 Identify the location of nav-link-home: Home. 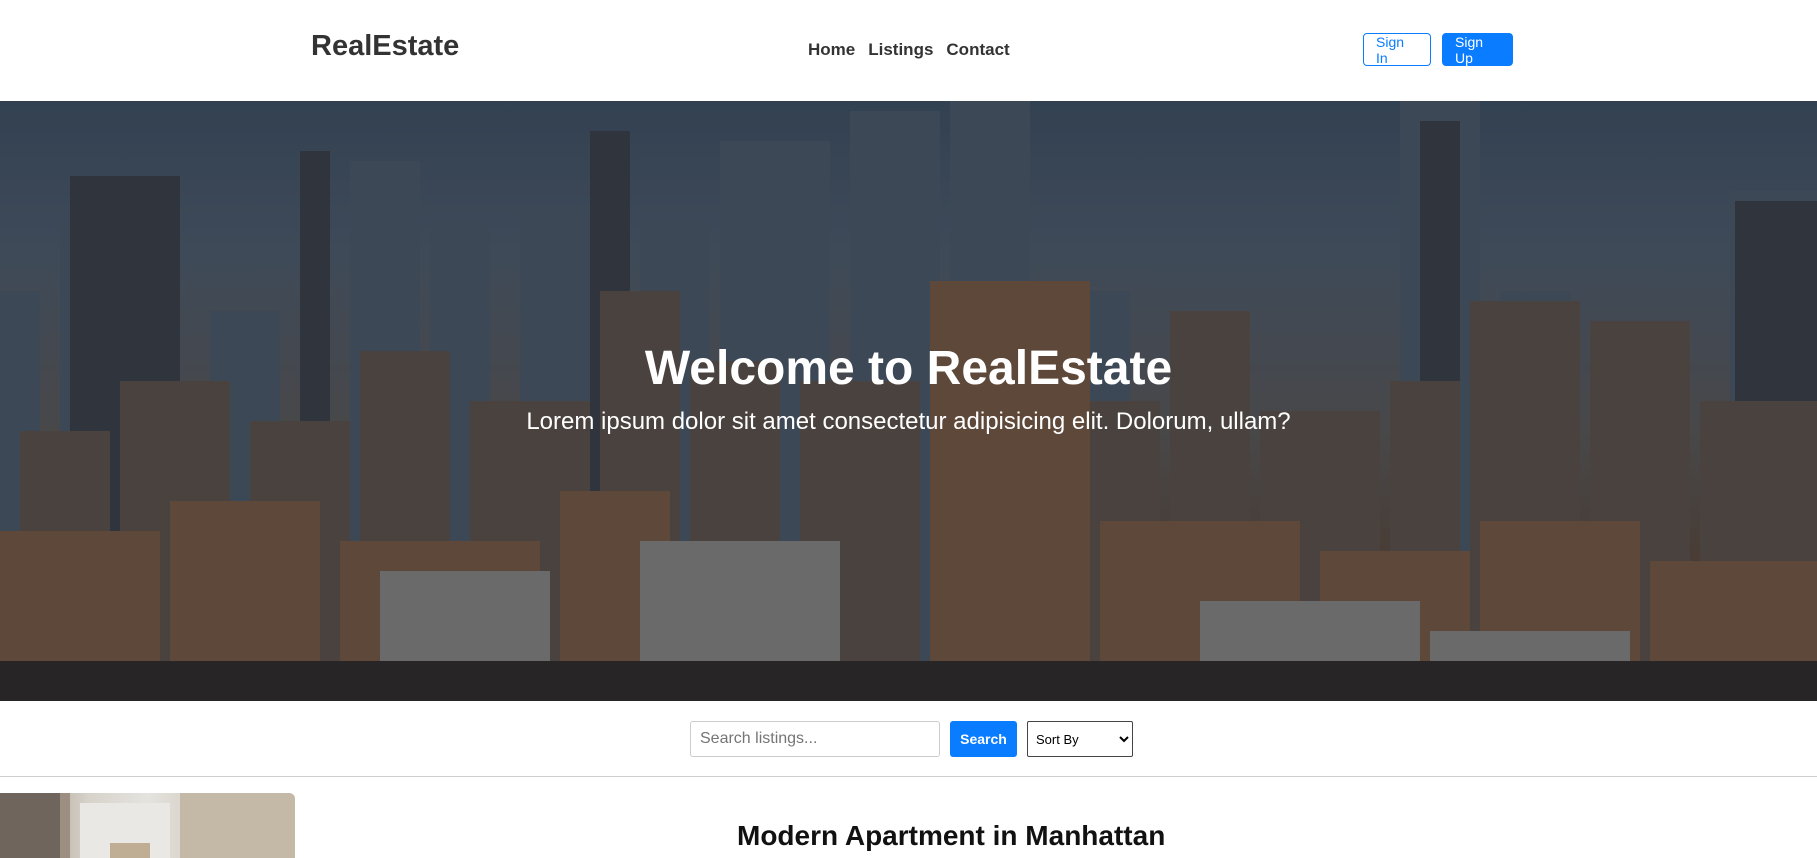
(831, 50).